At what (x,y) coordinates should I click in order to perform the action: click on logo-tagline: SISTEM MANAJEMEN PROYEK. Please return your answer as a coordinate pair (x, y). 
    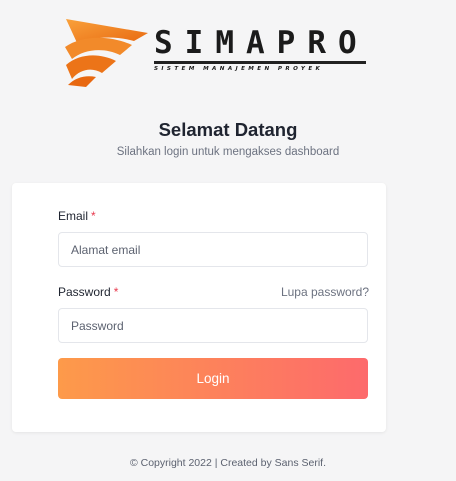
    Looking at the image, I should click on (239, 69).